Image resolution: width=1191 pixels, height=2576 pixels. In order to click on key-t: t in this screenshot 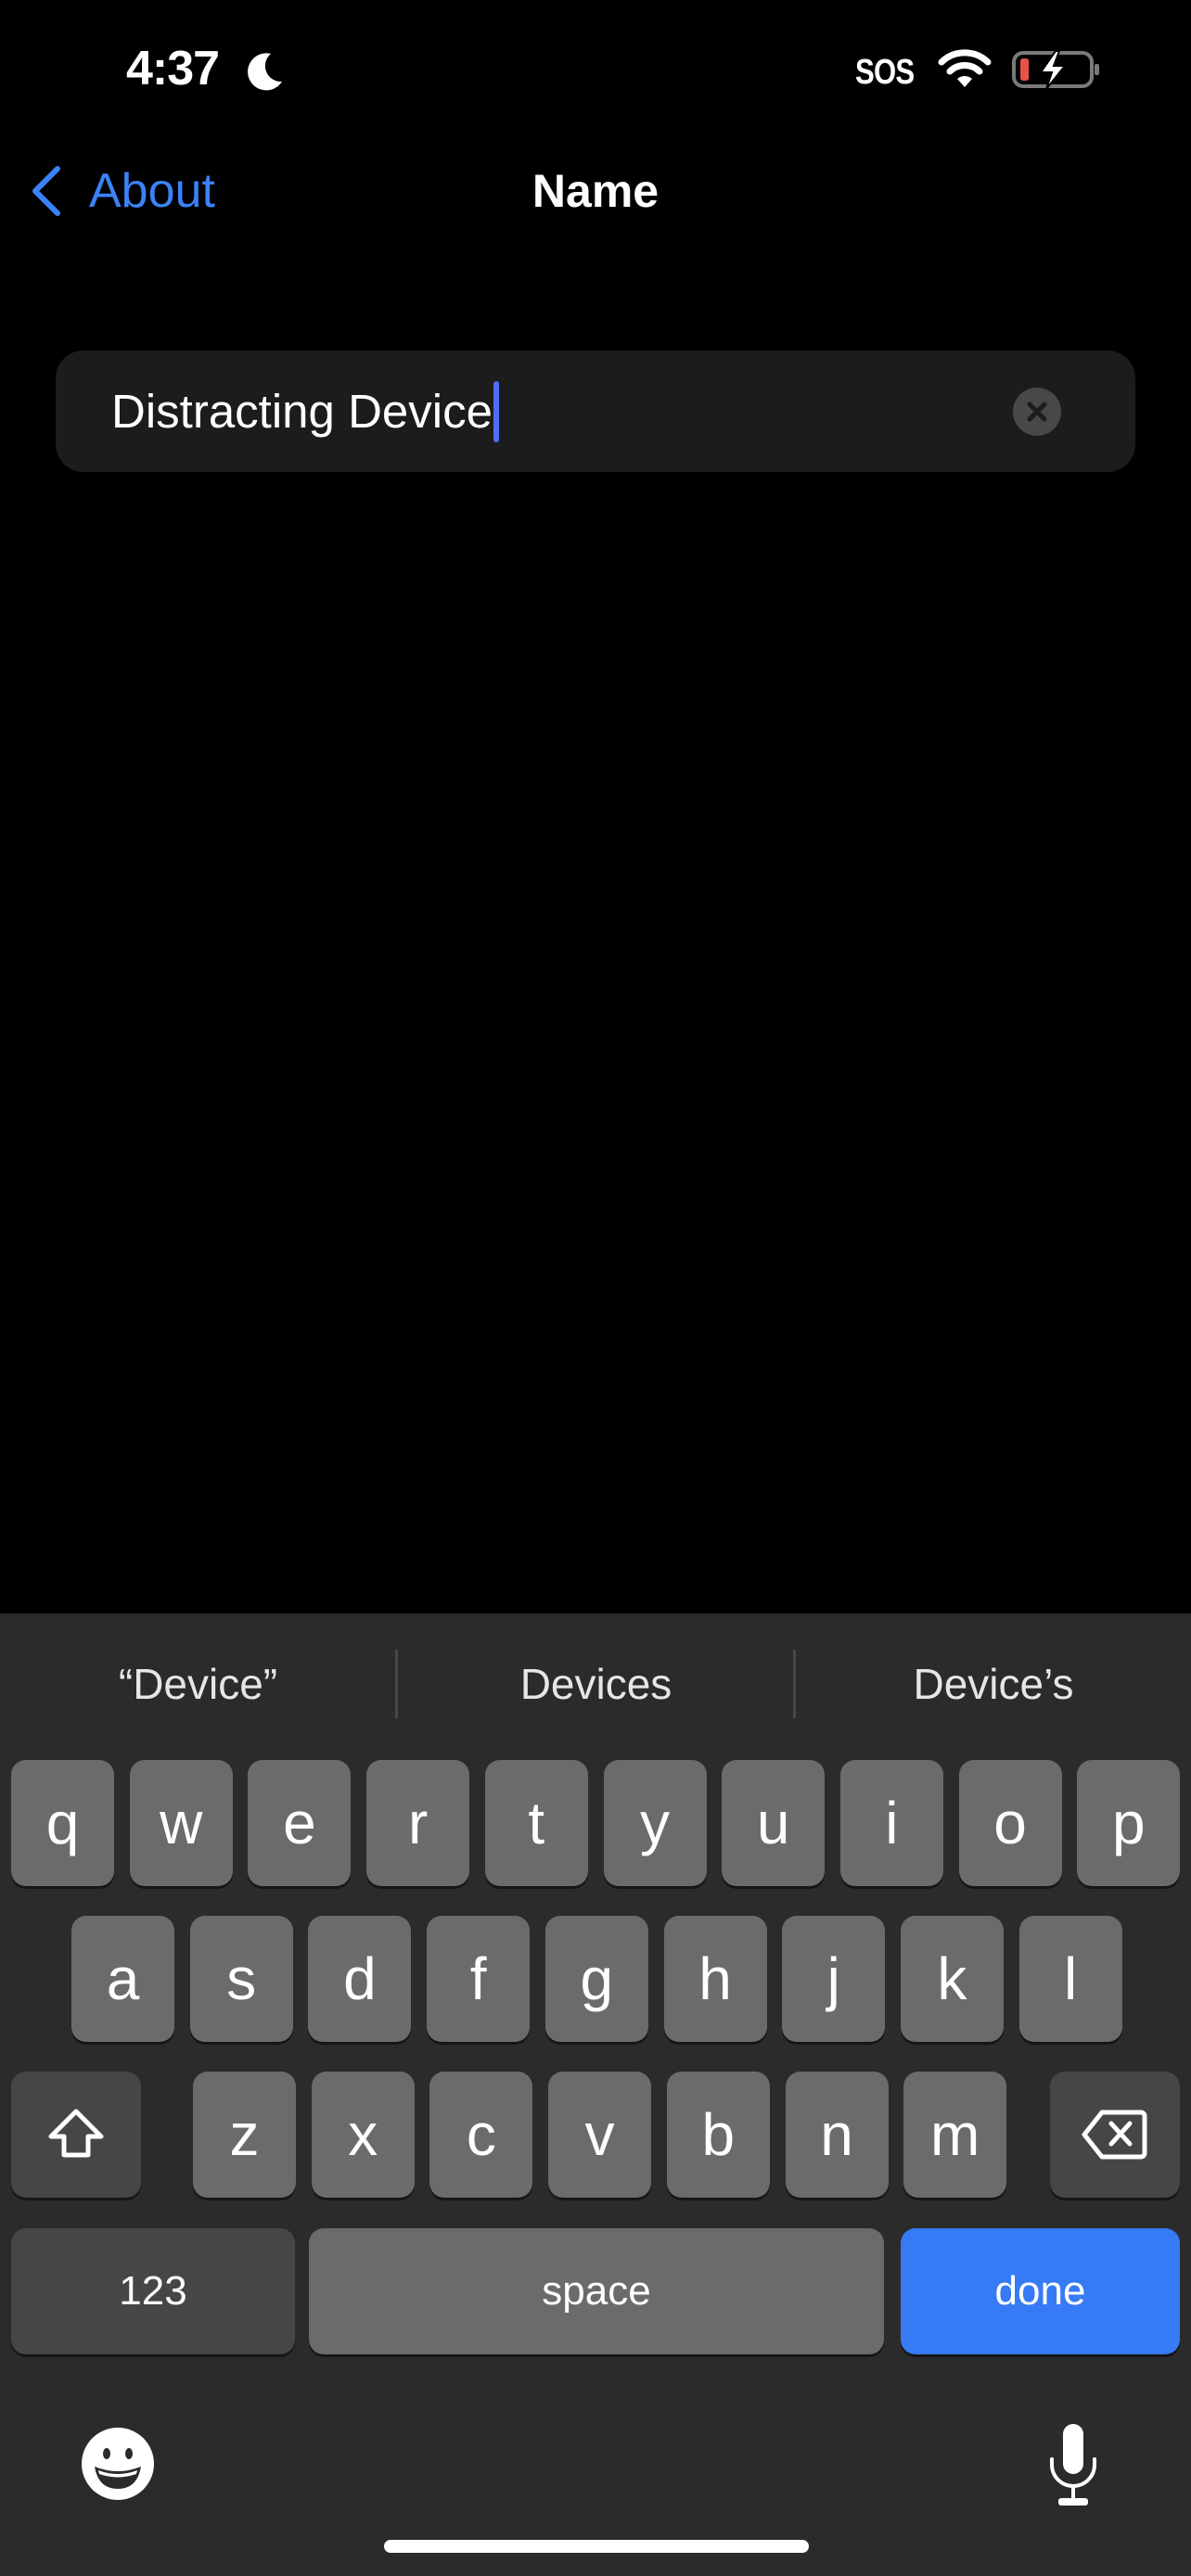, I will do `click(536, 1823)`.